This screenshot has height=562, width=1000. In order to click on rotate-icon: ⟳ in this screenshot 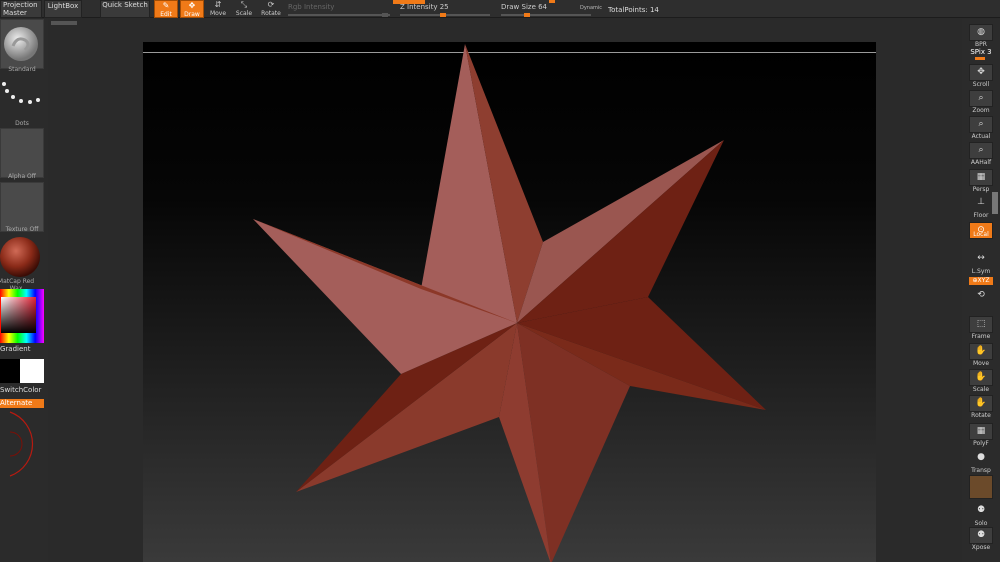, I will do `click(271, 4)`.